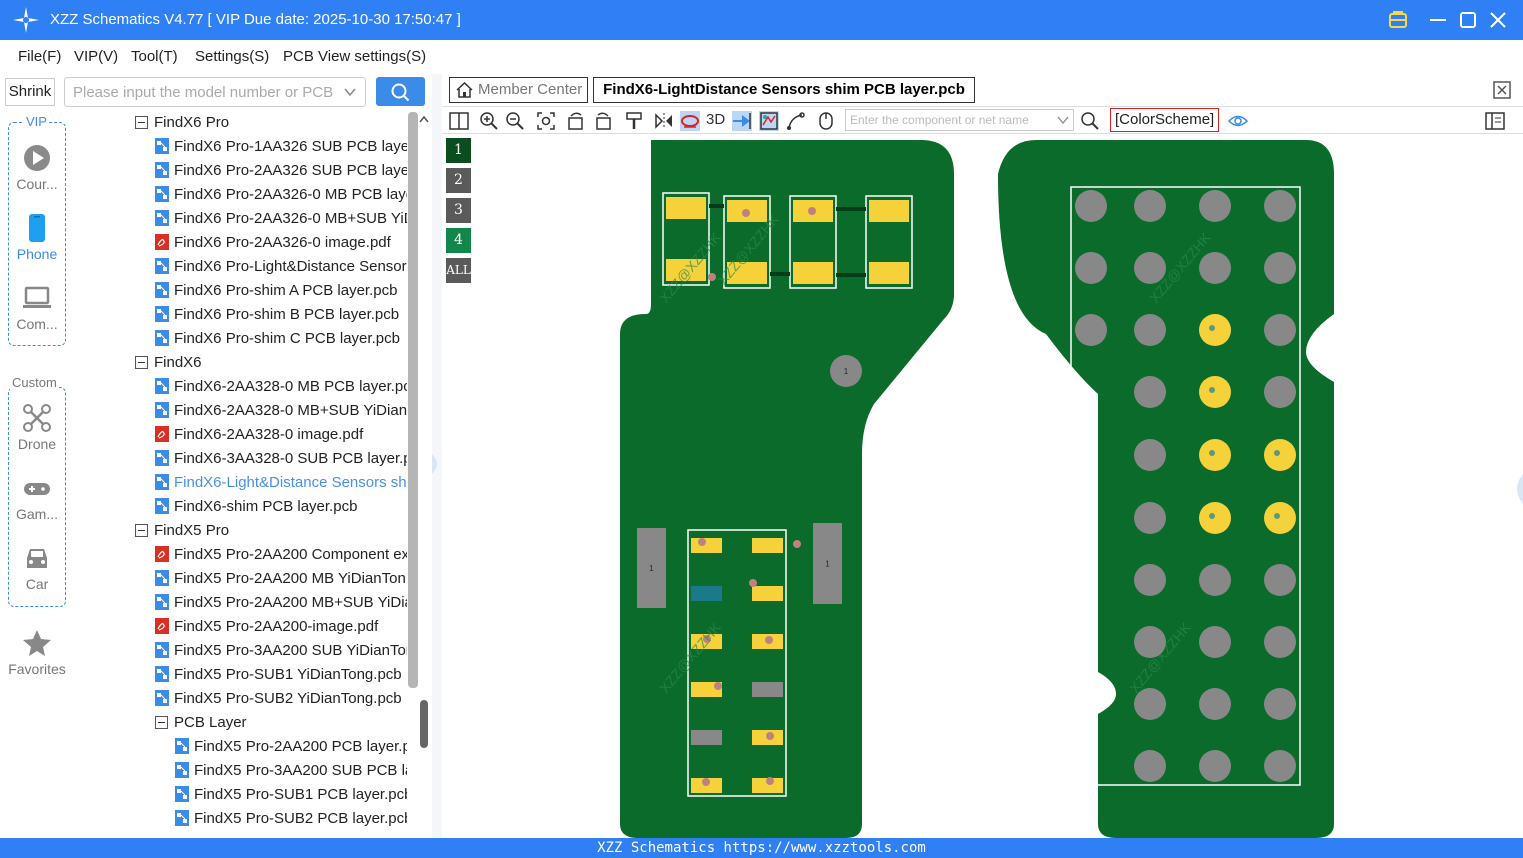  I want to click on nav-car: Car, so click(37, 568).